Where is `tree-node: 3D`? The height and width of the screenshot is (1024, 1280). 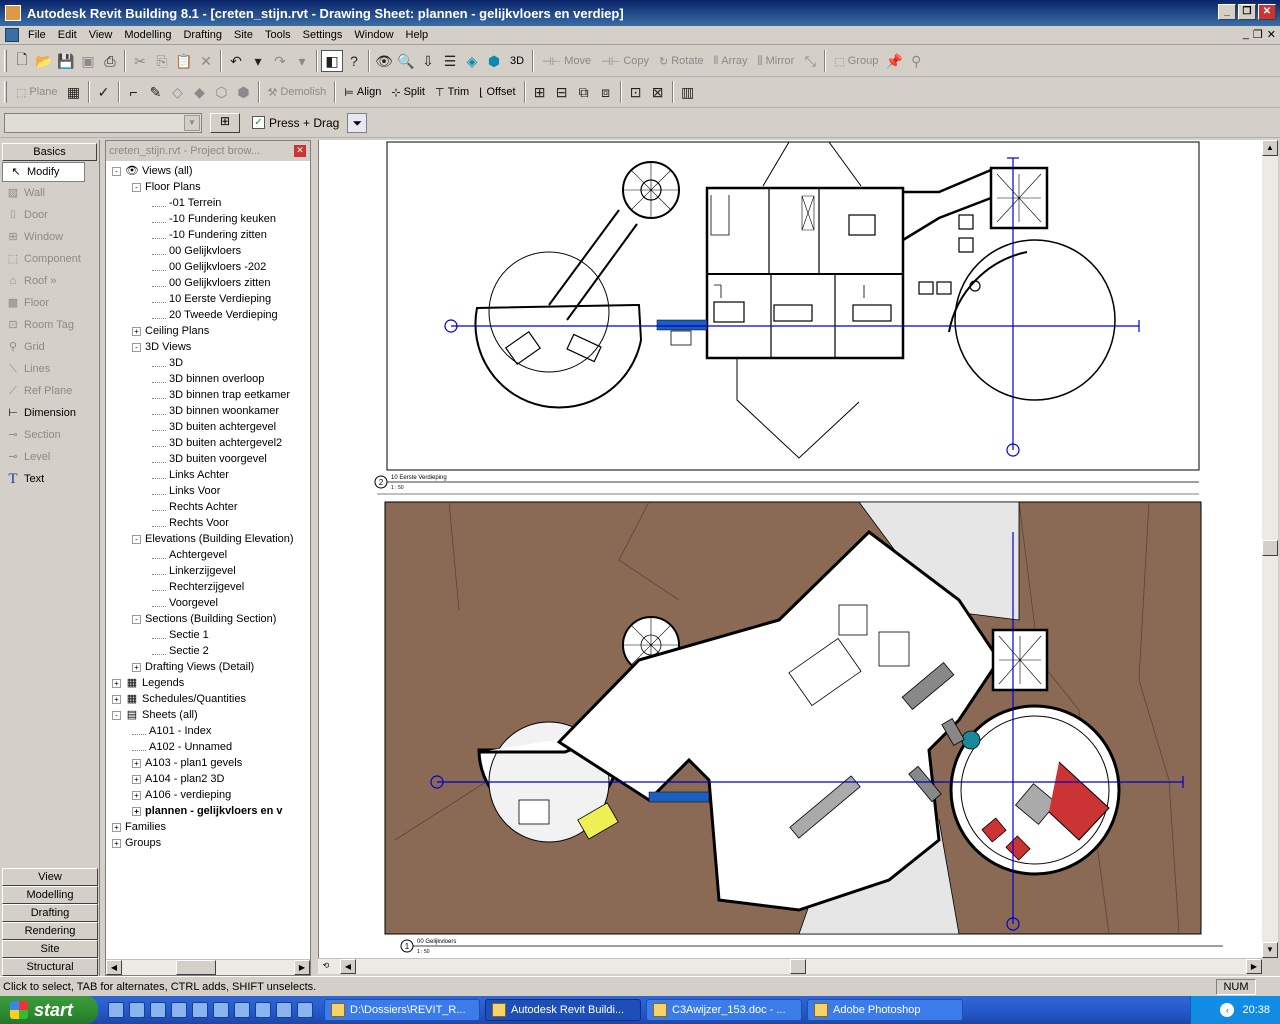 tree-node: 3D is located at coordinates (209, 363).